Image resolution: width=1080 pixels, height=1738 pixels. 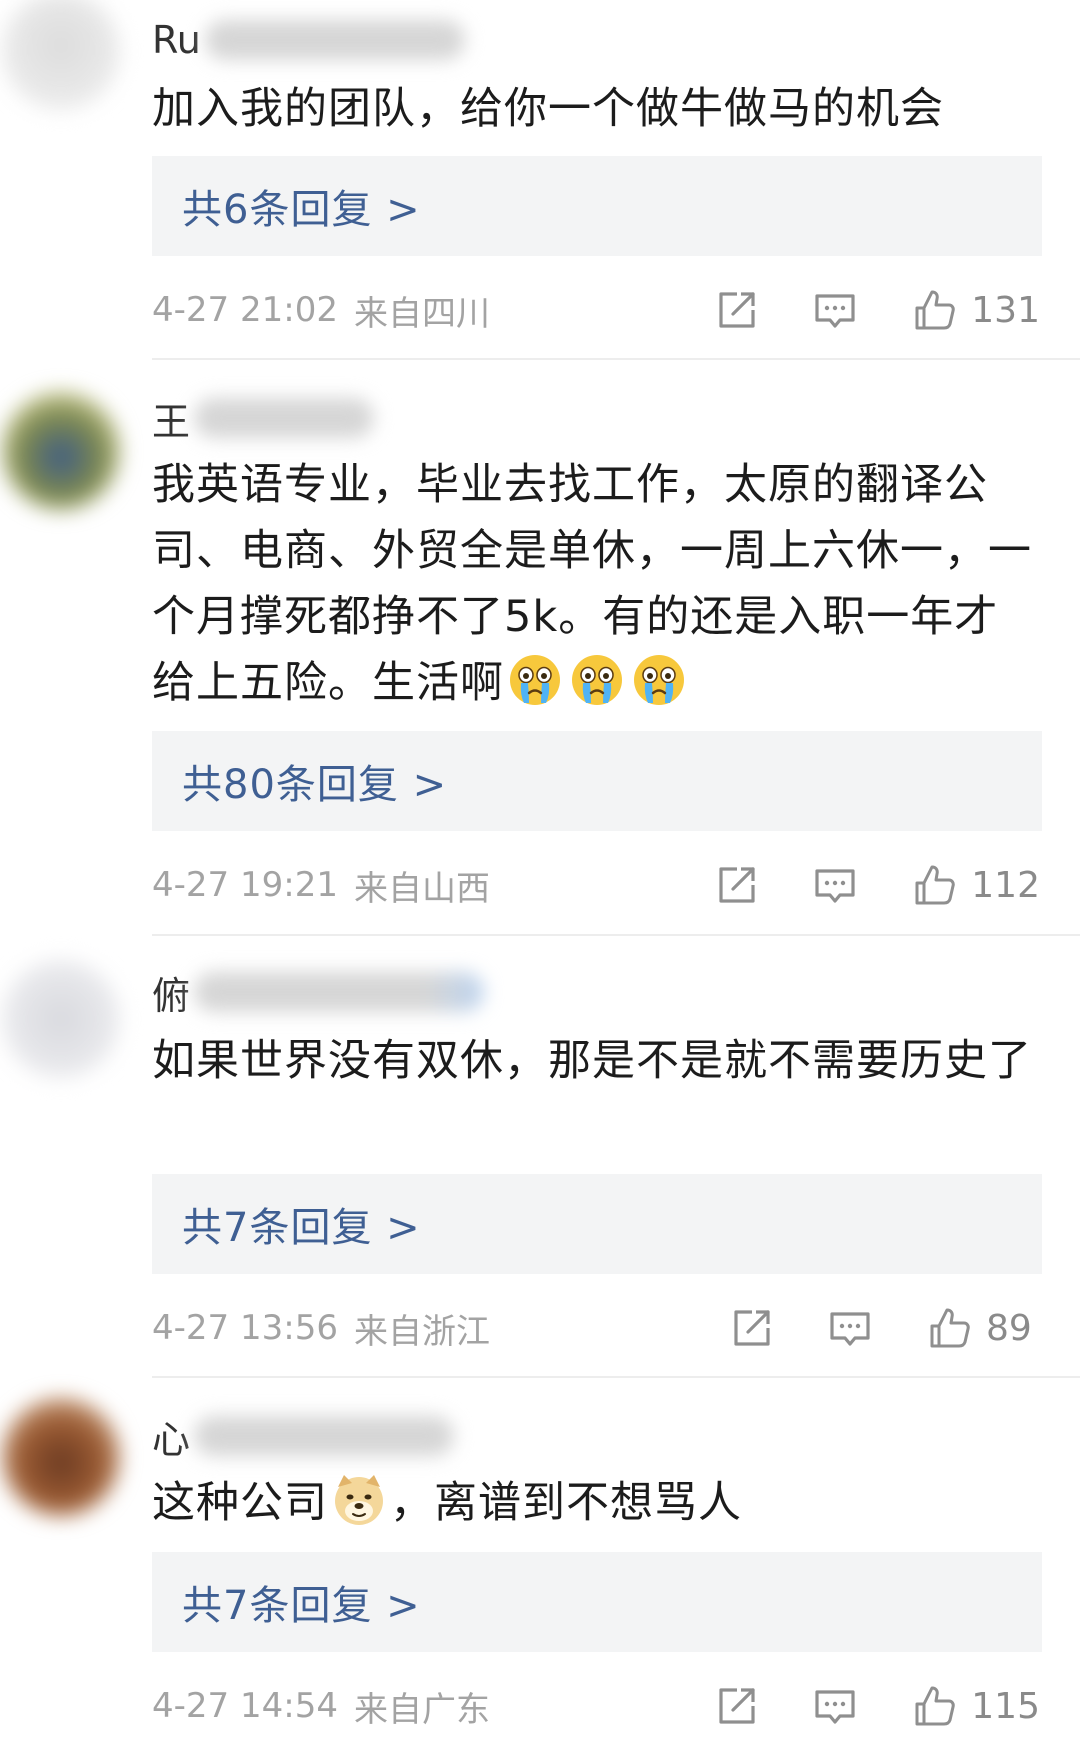 What do you see at coordinates (245, 1706) in the screenshot?
I see `timestamp: 4-27 14:54` at bounding box center [245, 1706].